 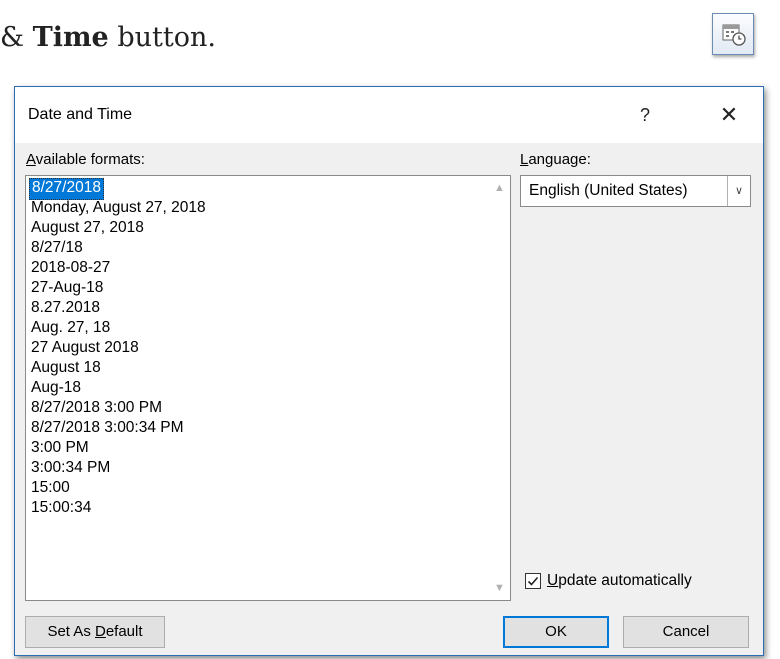 I want to click on dialog-titlebar: Date and Time ? ✕, so click(x=389, y=115).